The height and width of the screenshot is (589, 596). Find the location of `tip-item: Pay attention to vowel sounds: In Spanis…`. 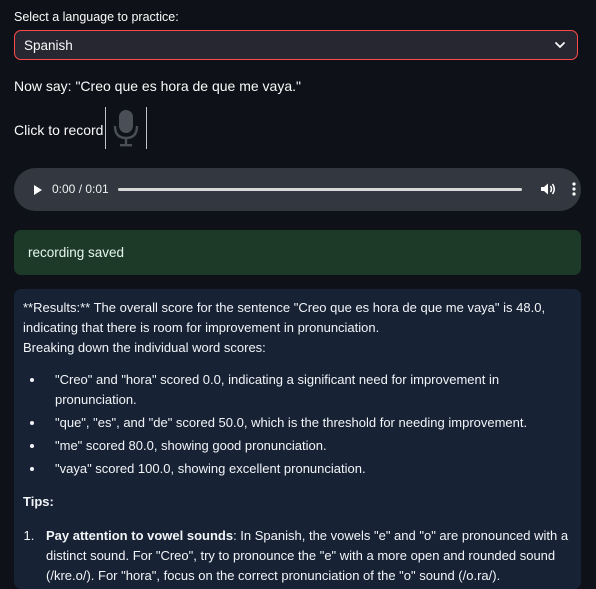

tip-item: Pay attention to vowel sounds: In Spanis… is located at coordinates (304, 556).